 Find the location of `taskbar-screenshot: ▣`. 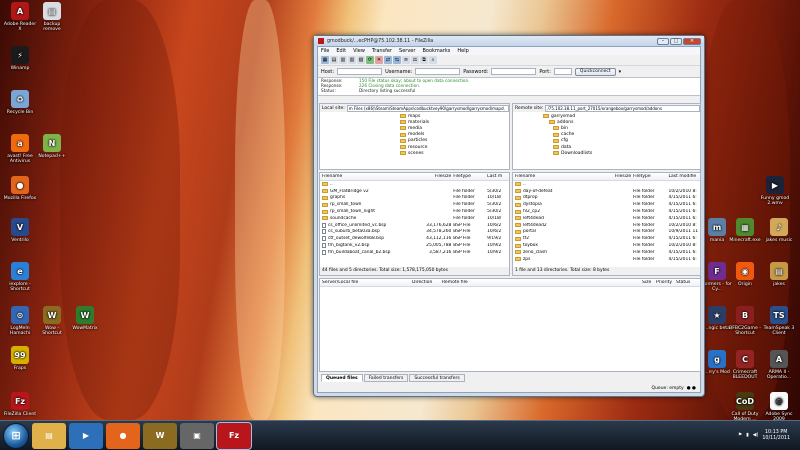

taskbar-screenshot: ▣ is located at coordinates (197, 435).